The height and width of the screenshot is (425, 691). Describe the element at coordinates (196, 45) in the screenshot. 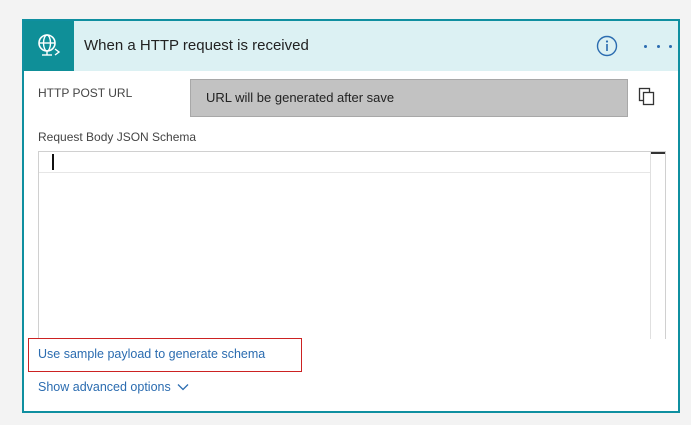

I see `card-title: When a HTTP request is received` at that location.